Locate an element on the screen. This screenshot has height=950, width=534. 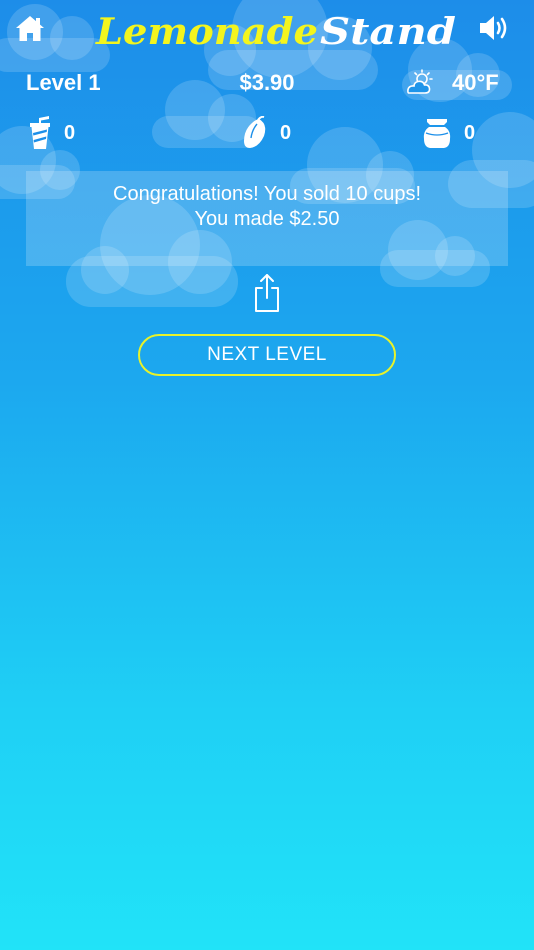
partly-cloudy-sun-icon is located at coordinates (420, 81).